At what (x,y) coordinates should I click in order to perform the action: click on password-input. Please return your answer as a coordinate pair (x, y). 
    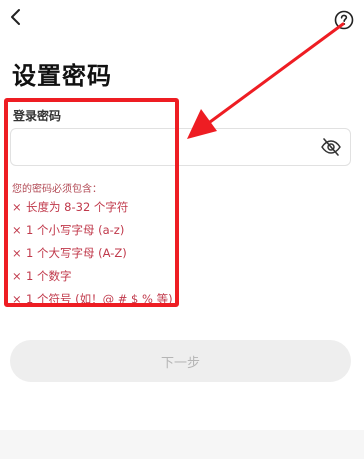
    Looking at the image, I should click on (169, 148).